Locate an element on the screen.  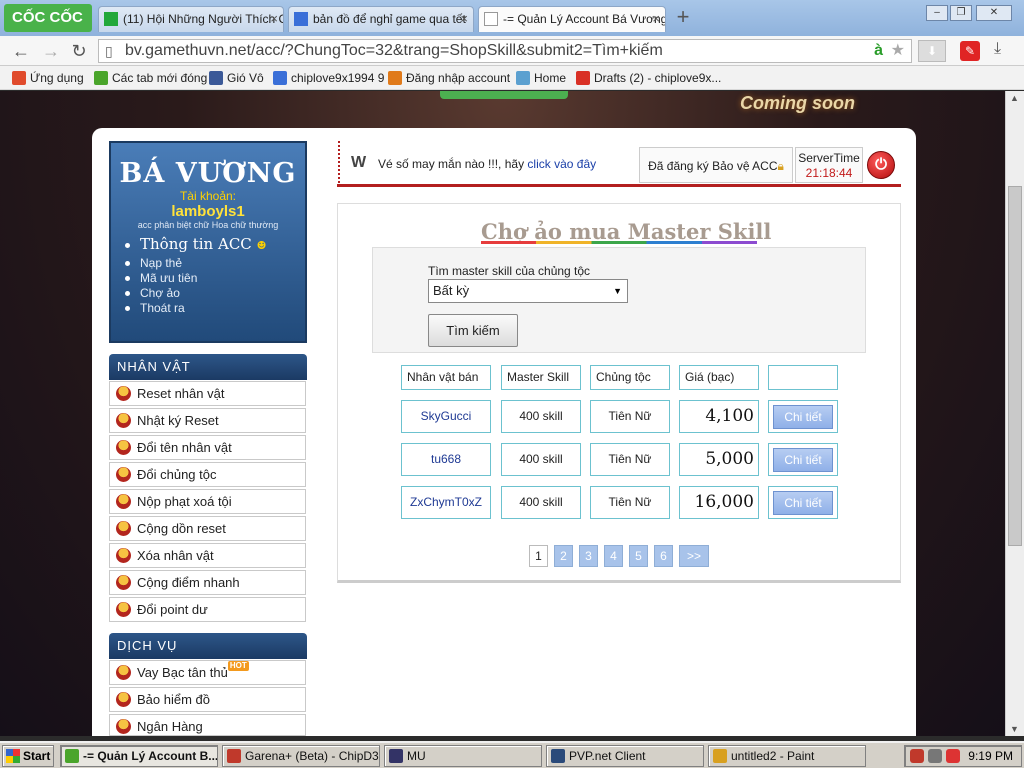
scroll-down-icon: ▼ is located at coordinates (1014, 729).